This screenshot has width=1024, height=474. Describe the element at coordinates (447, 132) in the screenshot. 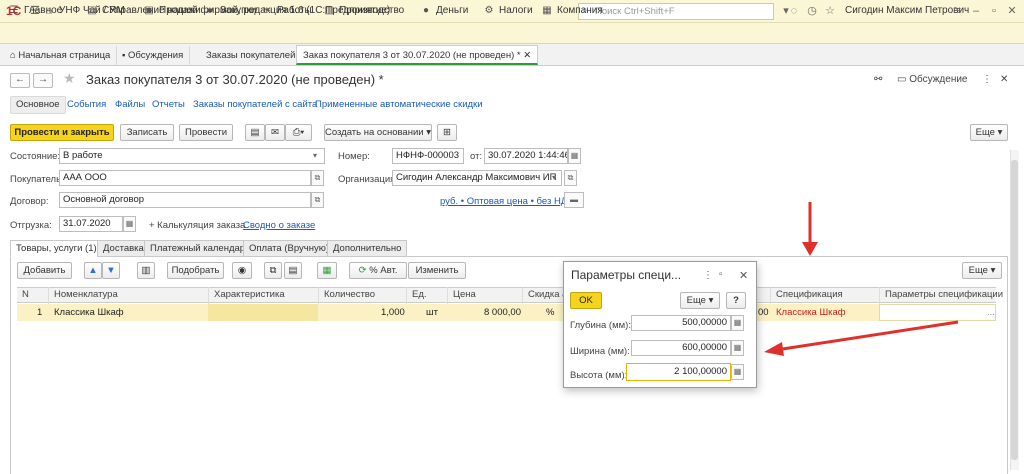

I see `structure-icon: ⊞` at that location.